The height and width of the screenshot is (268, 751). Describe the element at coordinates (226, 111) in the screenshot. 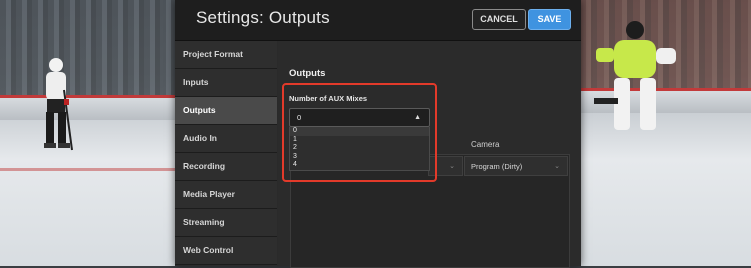

I see `sidebar-item-outputs: Outputs` at that location.